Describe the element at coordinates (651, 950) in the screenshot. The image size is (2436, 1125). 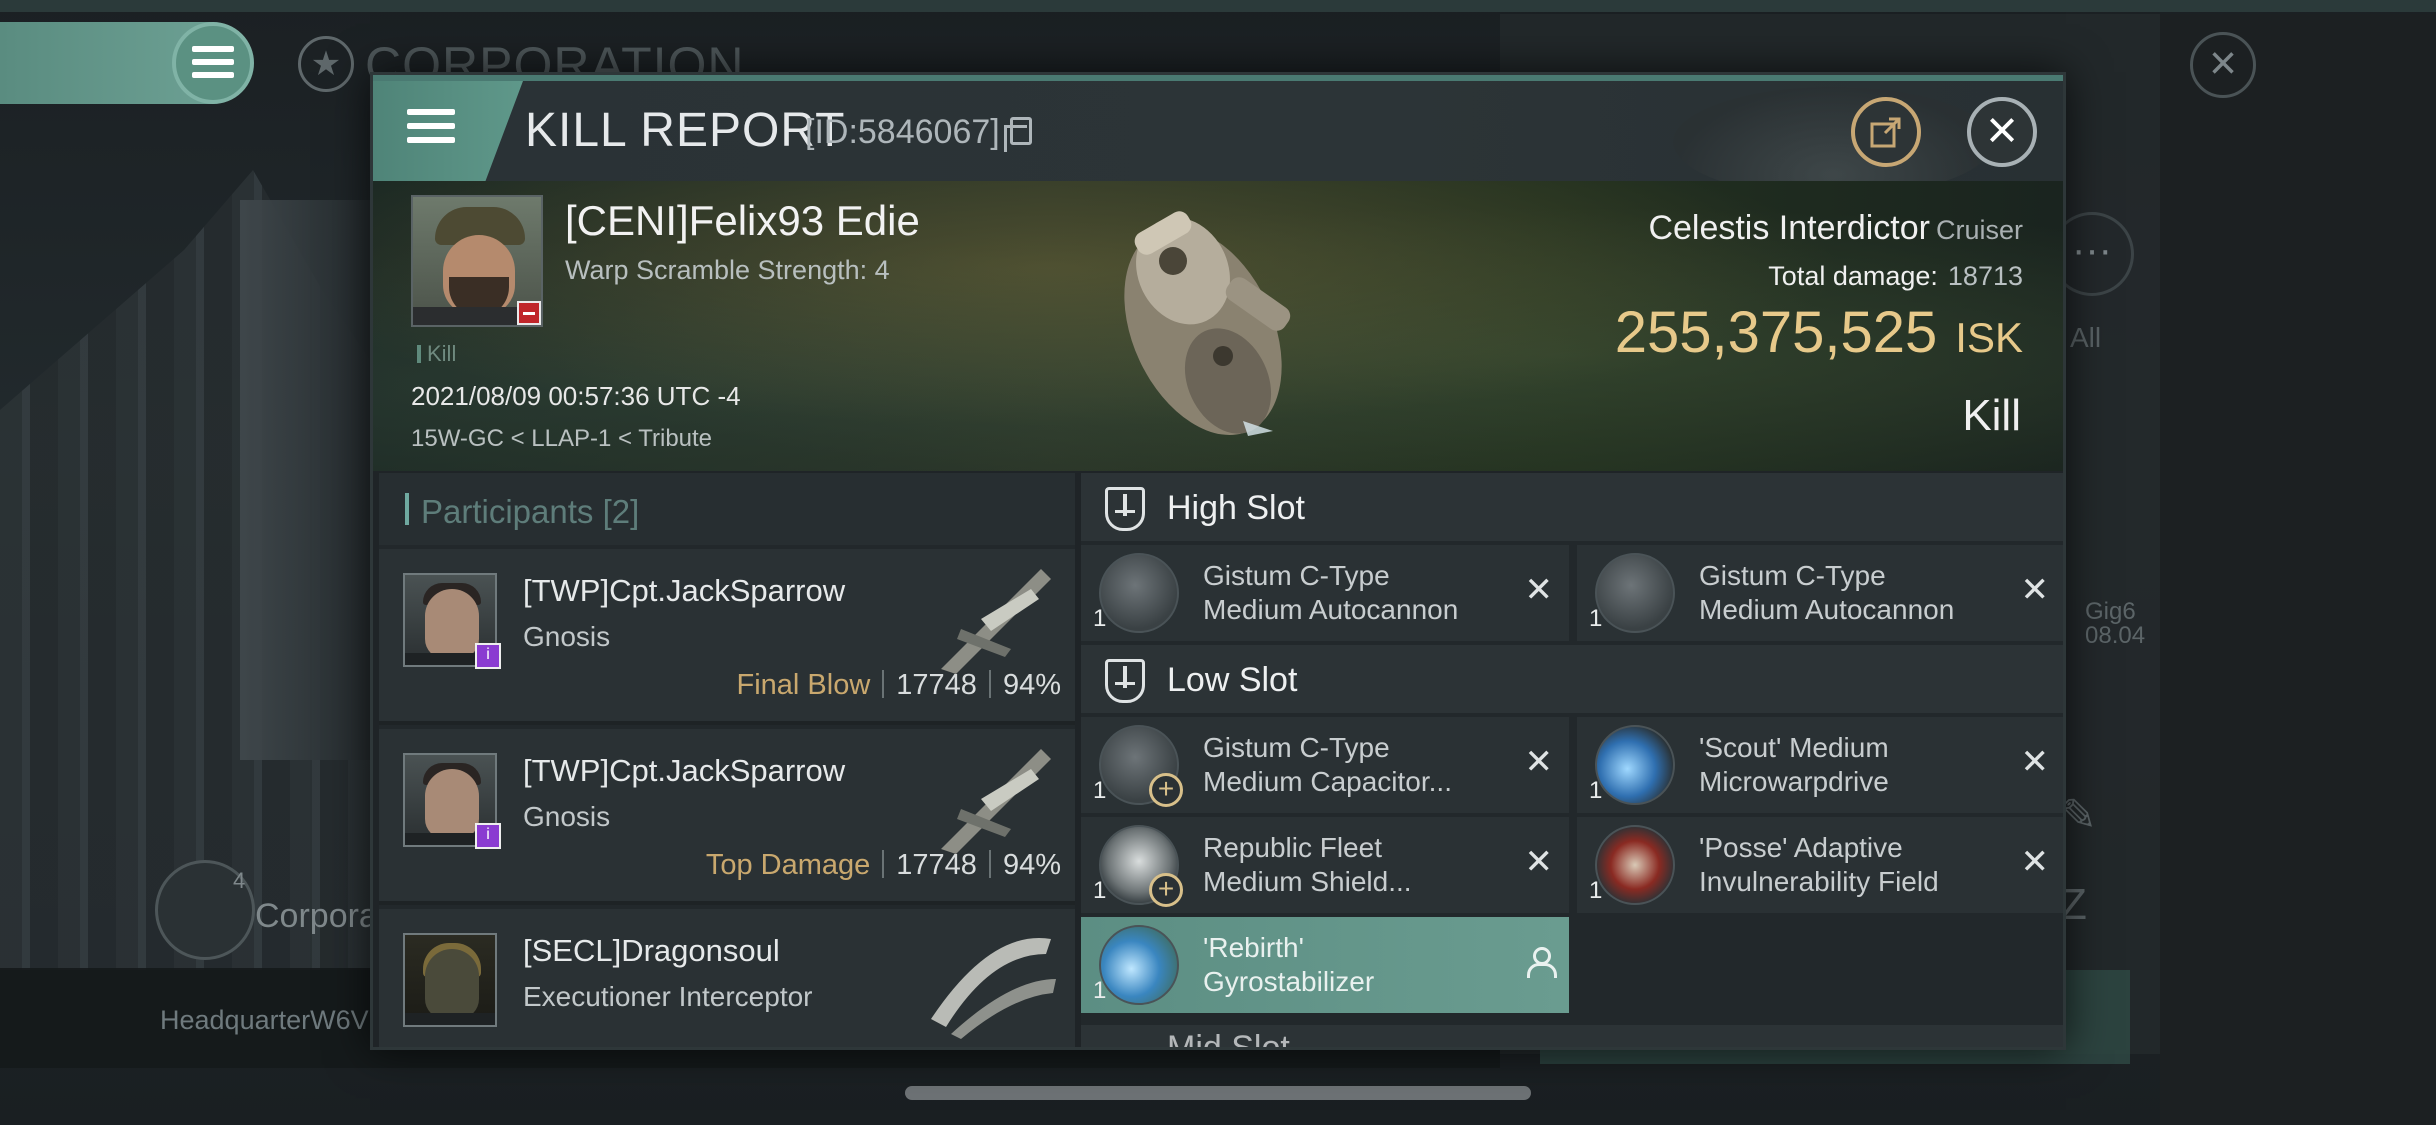
I see `participant-name: [SECL]Dragonsoul` at that location.